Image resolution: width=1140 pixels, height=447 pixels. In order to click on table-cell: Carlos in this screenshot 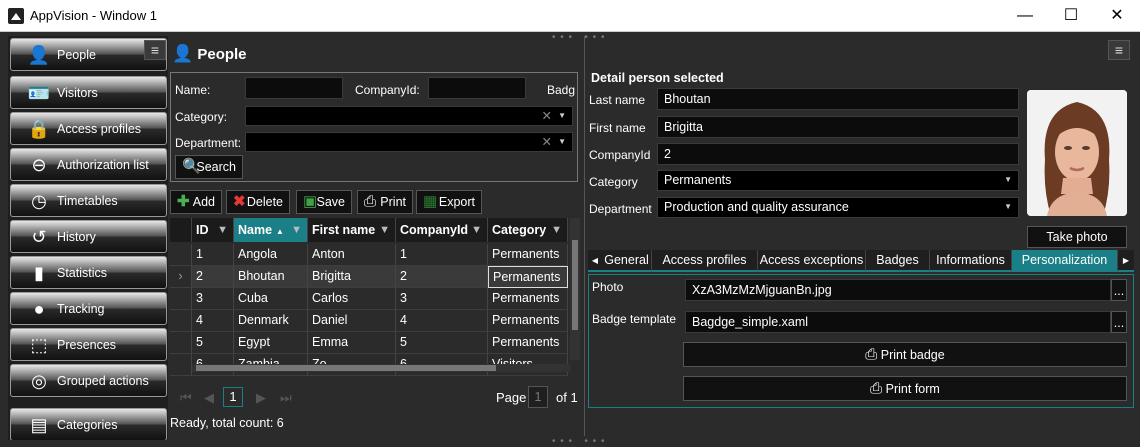, I will do `click(352, 299)`.